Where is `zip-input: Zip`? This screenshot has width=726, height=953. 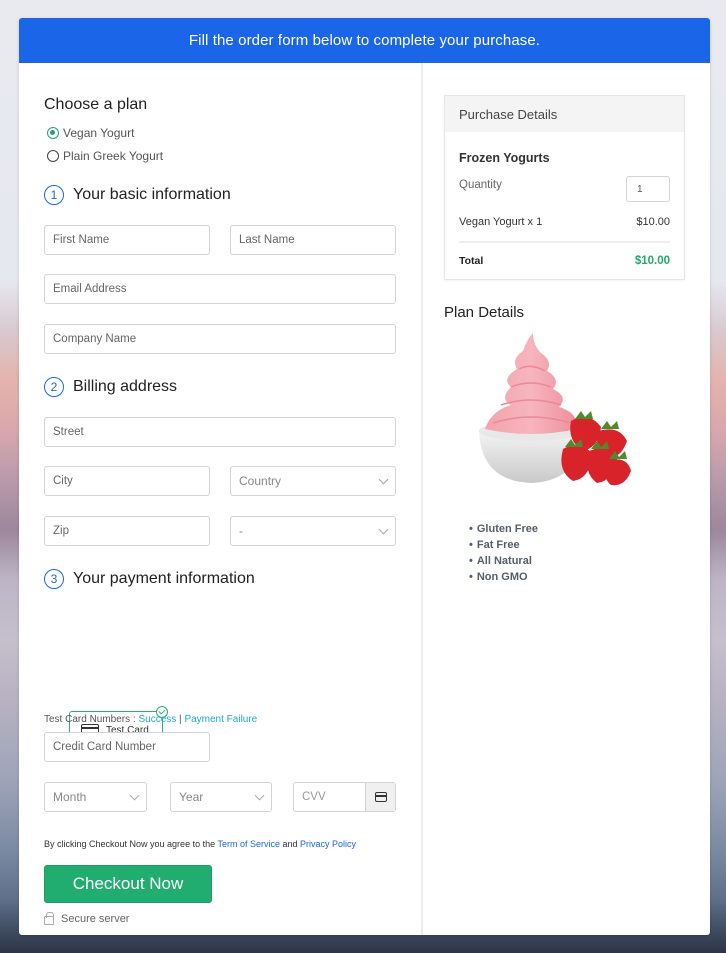
zip-input: Zip is located at coordinates (127, 531).